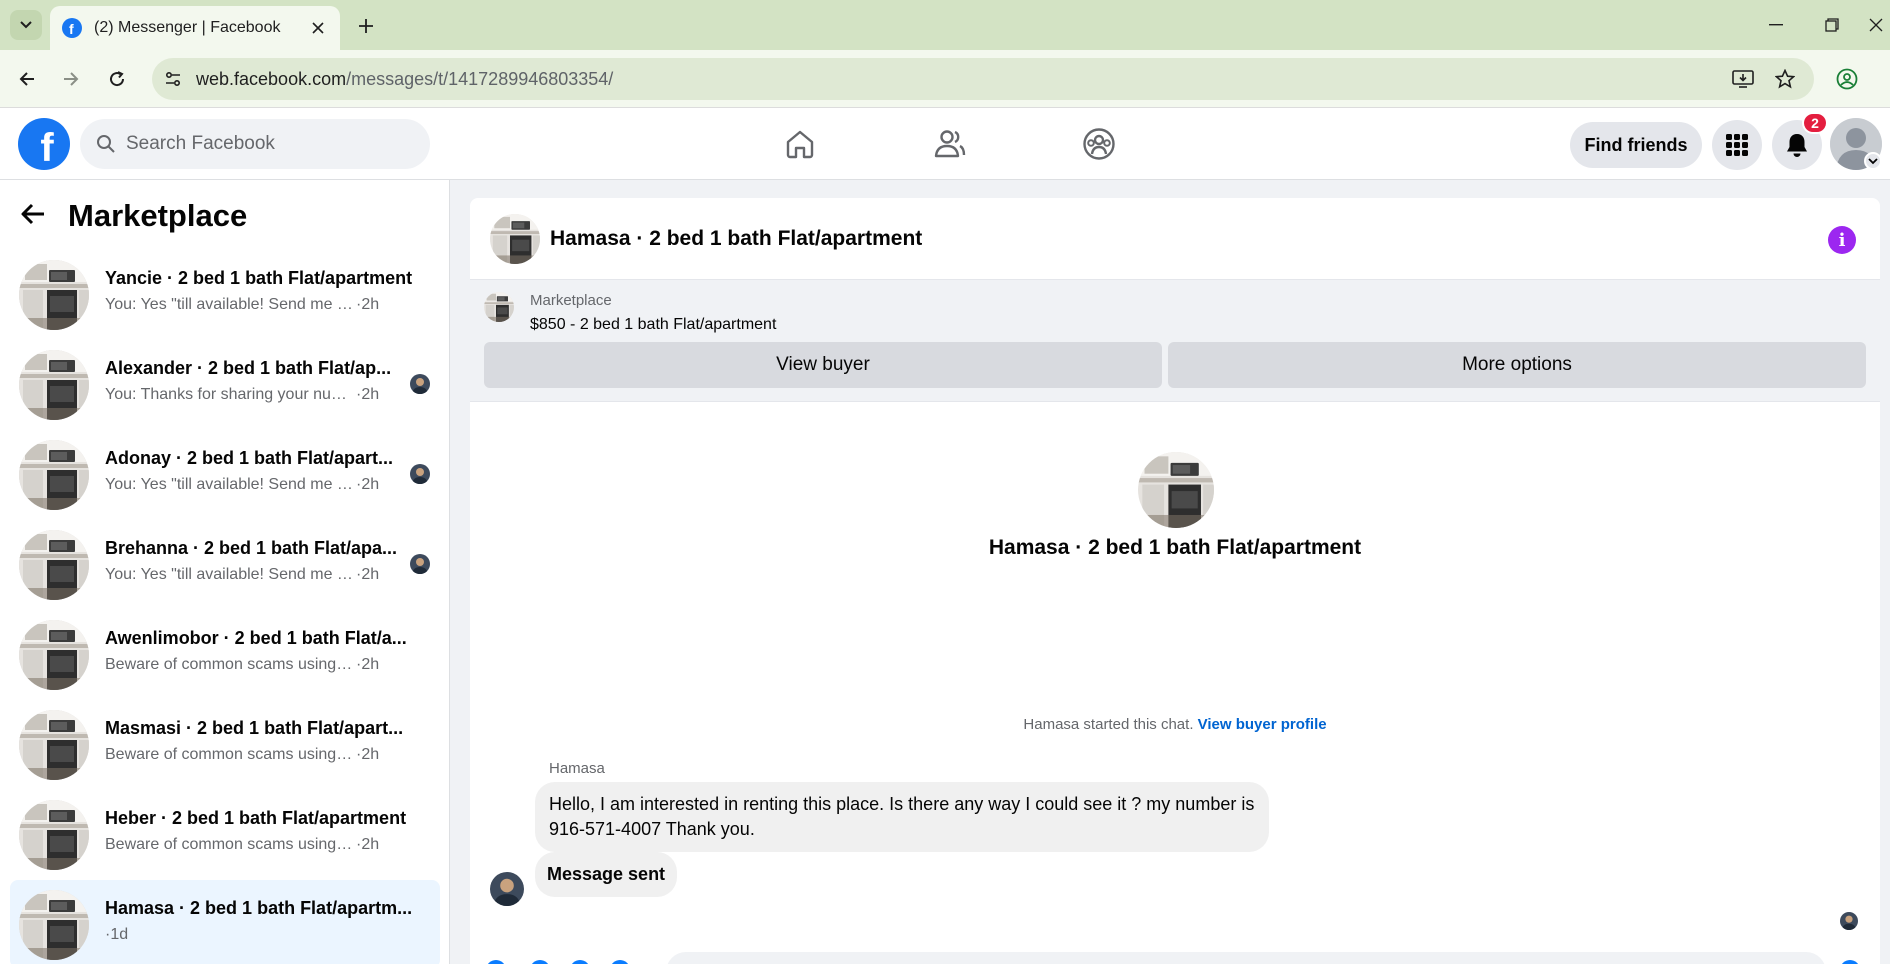 Image resolution: width=1890 pixels, height=964 pixels. I want to click on plus-icon, so click(366, 26).